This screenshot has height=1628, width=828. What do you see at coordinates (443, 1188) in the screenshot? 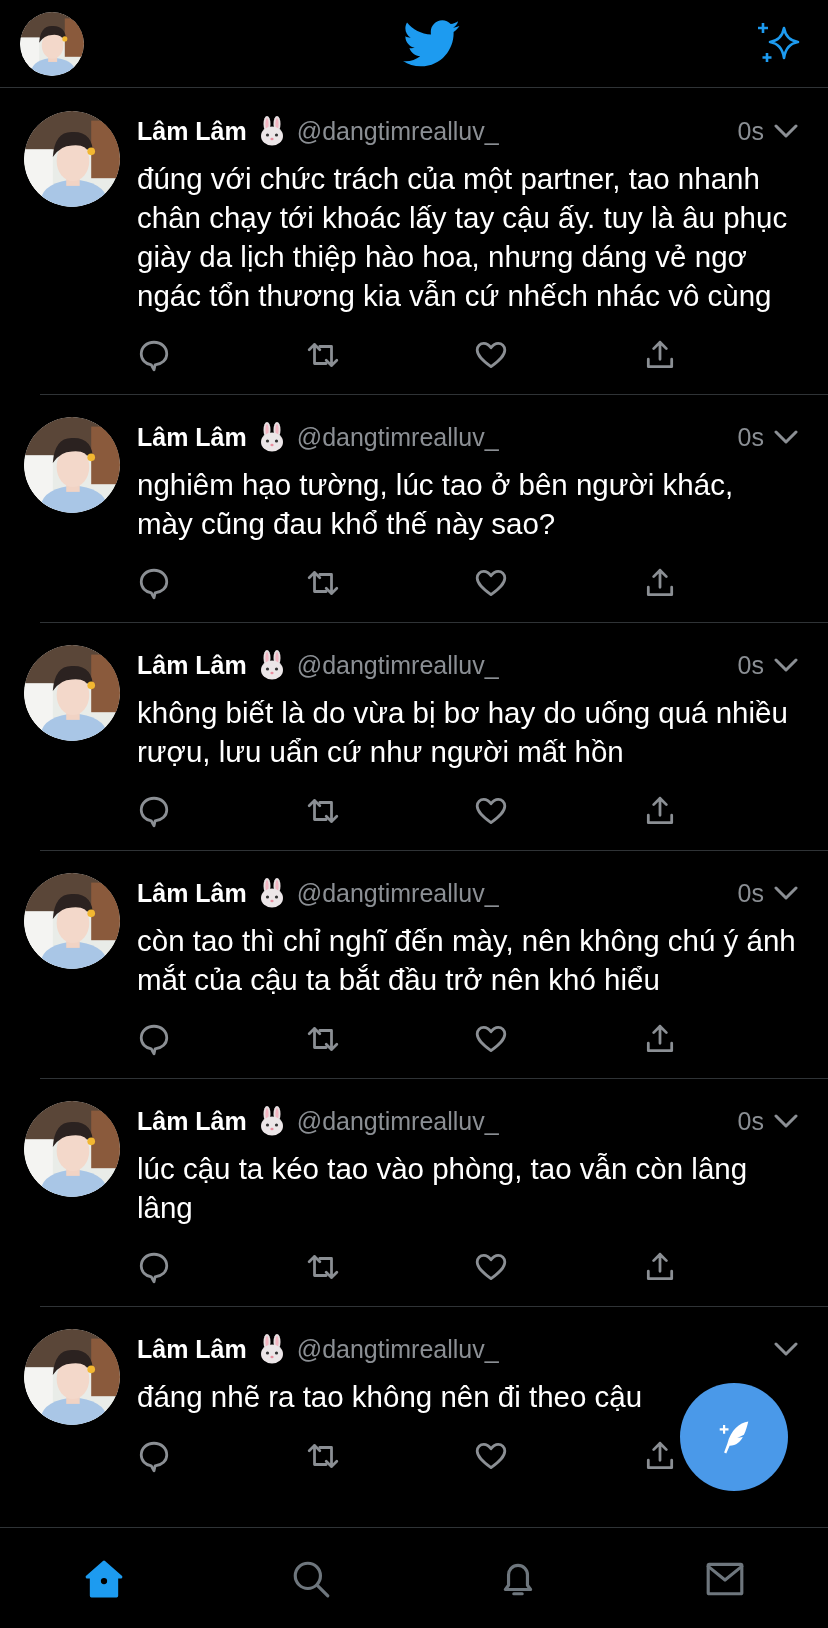
I see `tweet-text: lúc cậu ta kéo tao vào phòng, tao vẫn còn lâng lâng` at bounding box center [443, 1188].